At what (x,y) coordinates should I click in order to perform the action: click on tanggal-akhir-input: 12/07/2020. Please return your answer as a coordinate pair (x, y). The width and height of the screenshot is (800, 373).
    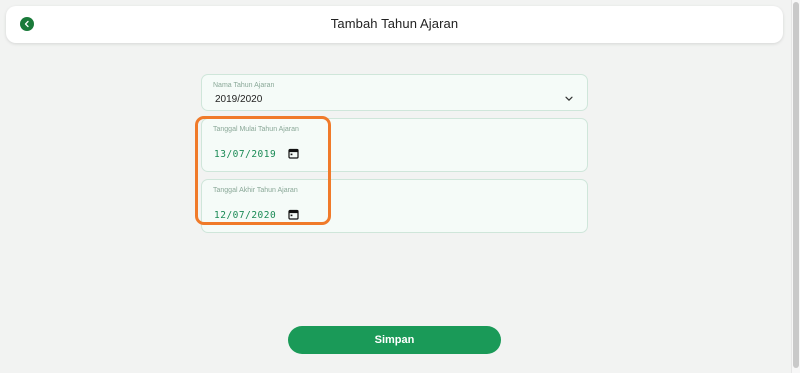
    Looking at the image, I should click on (245, 215).